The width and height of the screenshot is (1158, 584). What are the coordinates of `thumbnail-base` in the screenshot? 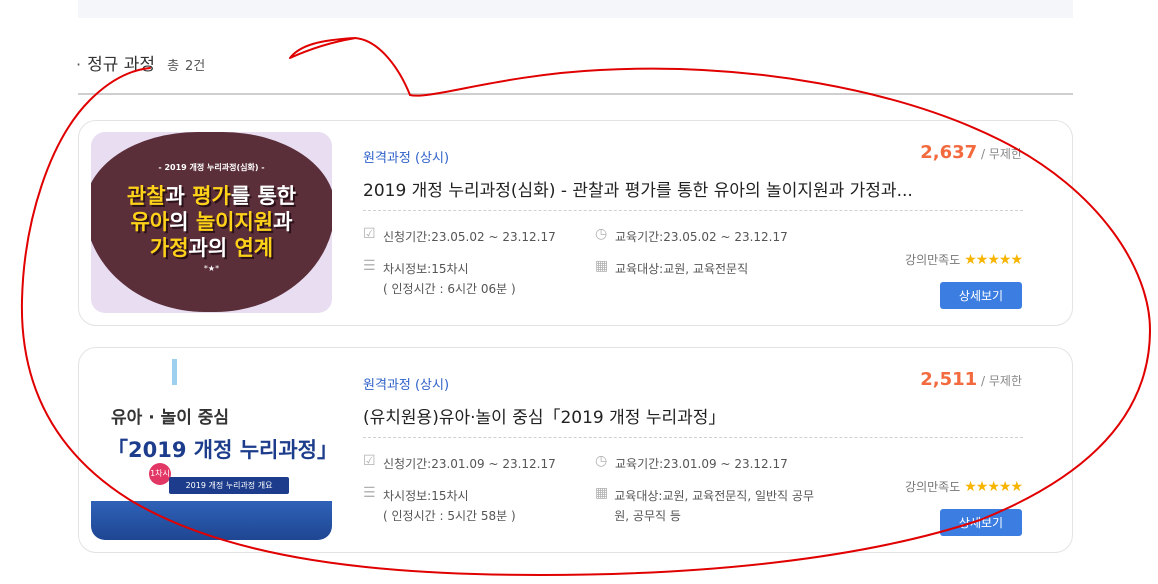 It's located at (211, 520).